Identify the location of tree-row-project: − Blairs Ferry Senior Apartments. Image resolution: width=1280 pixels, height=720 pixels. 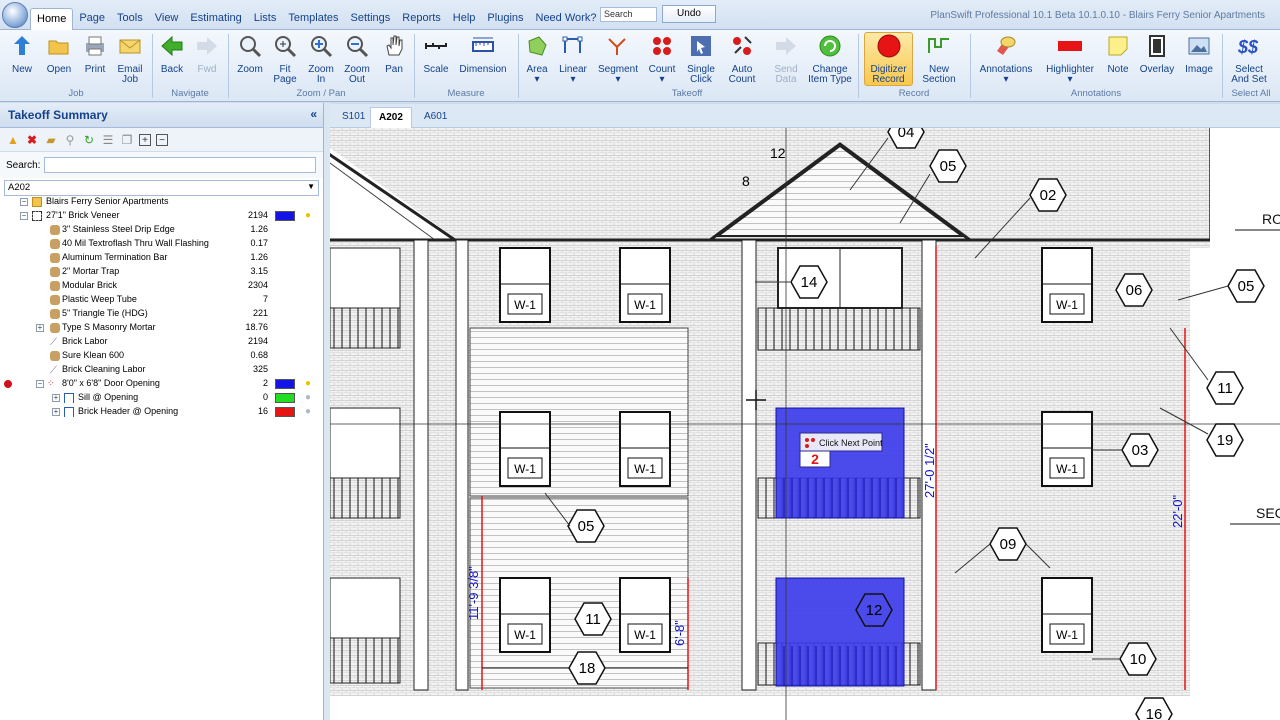
(162, 202).